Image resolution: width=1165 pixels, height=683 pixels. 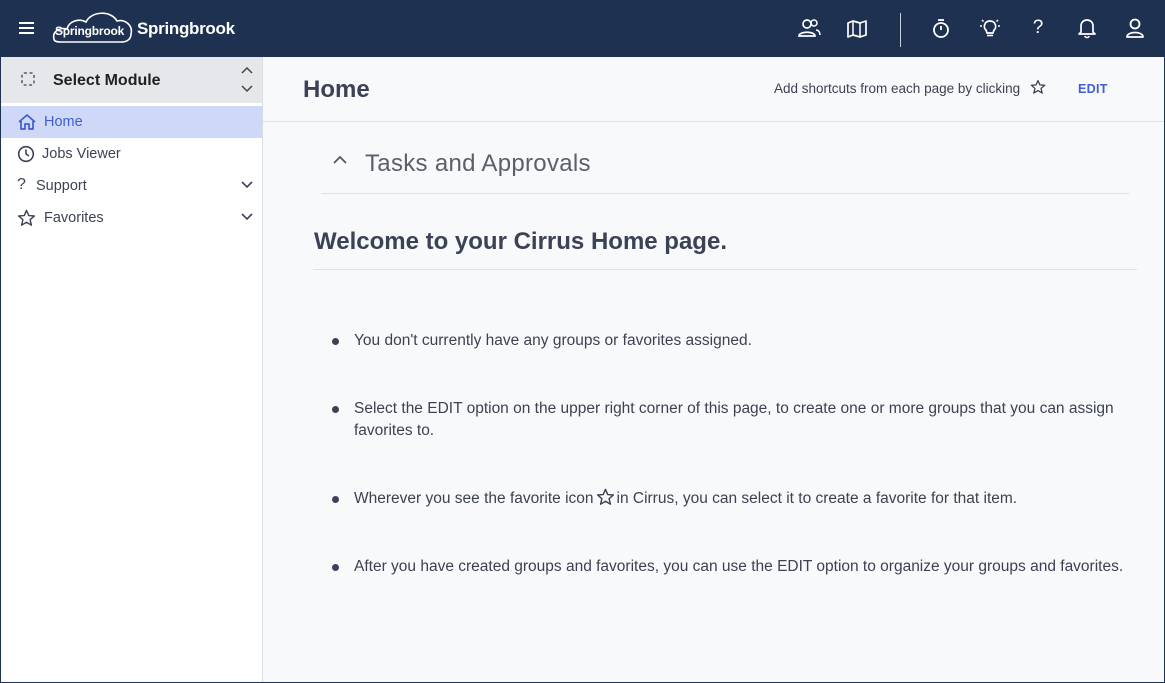 What do you see at coordinates (186, 28) in the screenshot?
I see `logo-wordmark: Springbrook` at bounding box center [186, 28].